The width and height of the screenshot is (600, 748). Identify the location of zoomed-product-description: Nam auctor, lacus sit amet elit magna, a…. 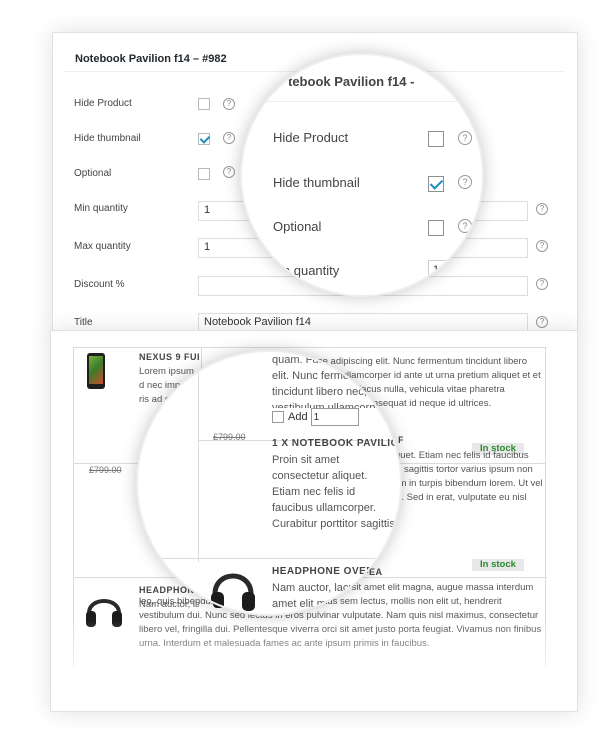
(329, 596).